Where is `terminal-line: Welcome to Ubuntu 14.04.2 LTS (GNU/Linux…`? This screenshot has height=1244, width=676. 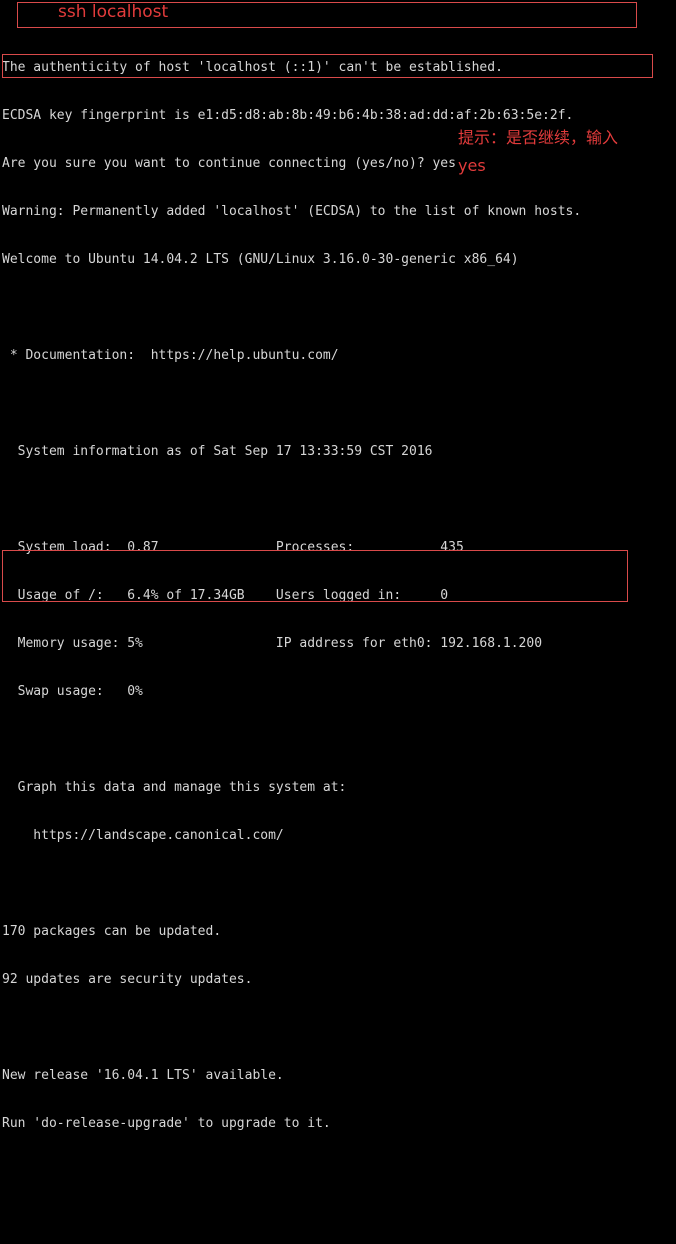 terminal-line: Welcome to Ubuntu 14.04.2 LTS (GNU/Linux… is located at coordinates (260, 259).